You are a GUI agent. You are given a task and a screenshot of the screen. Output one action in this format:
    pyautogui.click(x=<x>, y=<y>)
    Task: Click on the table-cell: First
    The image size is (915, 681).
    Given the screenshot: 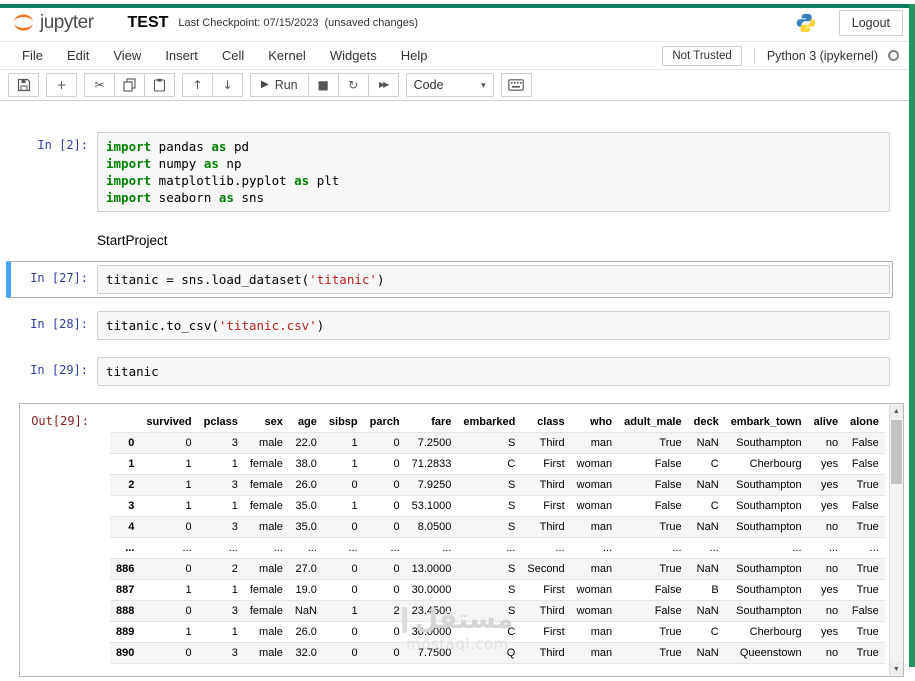 What is the action you would take?
    pyautogui.click(x=546, y=464)
    